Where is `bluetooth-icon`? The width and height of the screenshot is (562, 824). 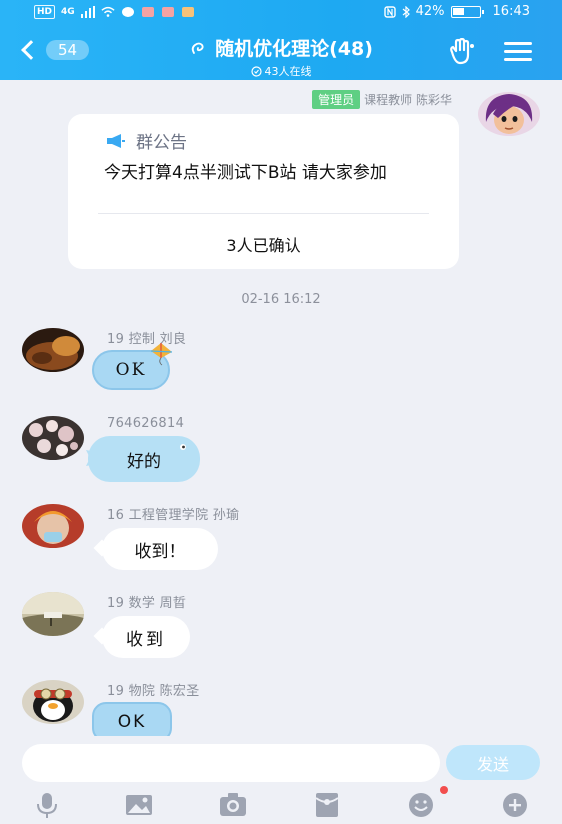
bluetooth-icon is located at coordinates (406, 11).